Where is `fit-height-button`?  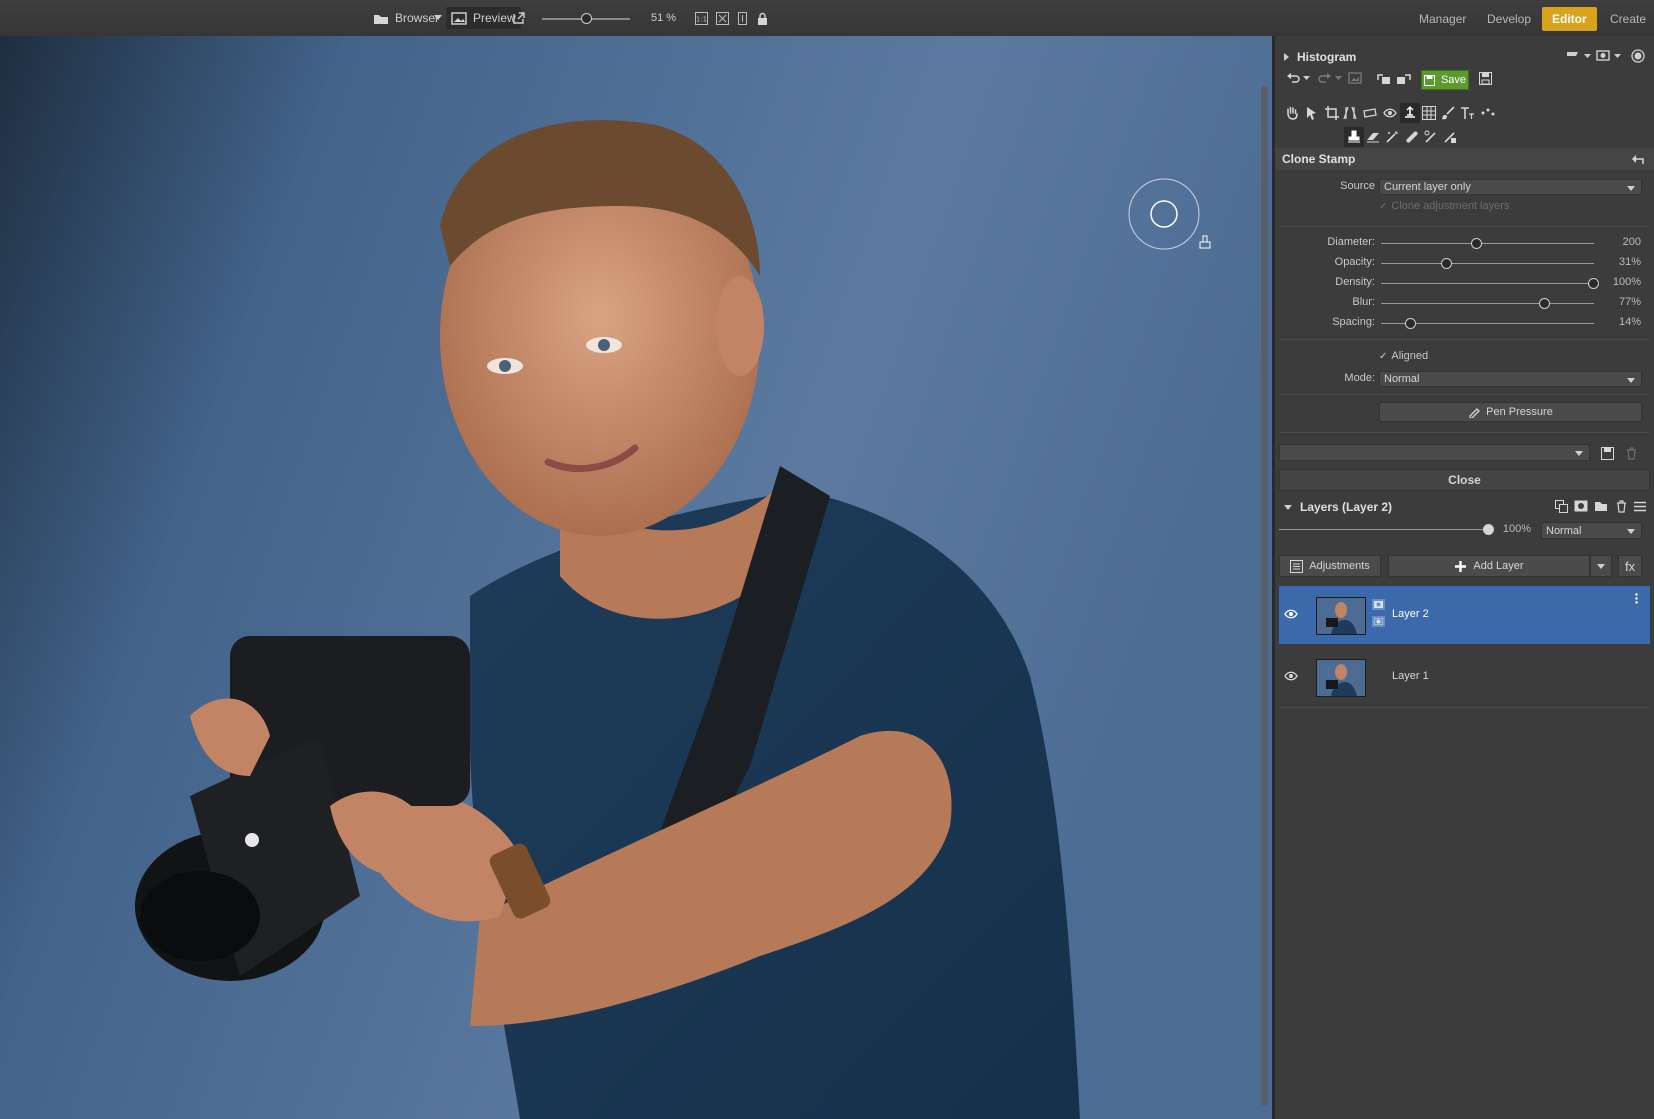
fit-height-button is located at coordinates (742, 18).